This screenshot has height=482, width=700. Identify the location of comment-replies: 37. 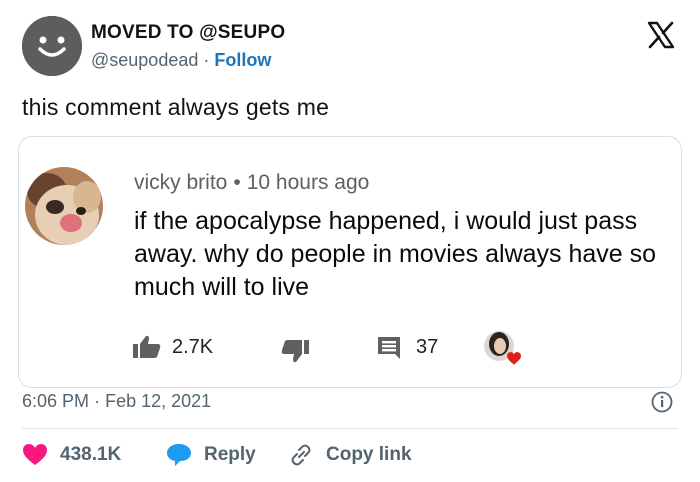
(407, 347).